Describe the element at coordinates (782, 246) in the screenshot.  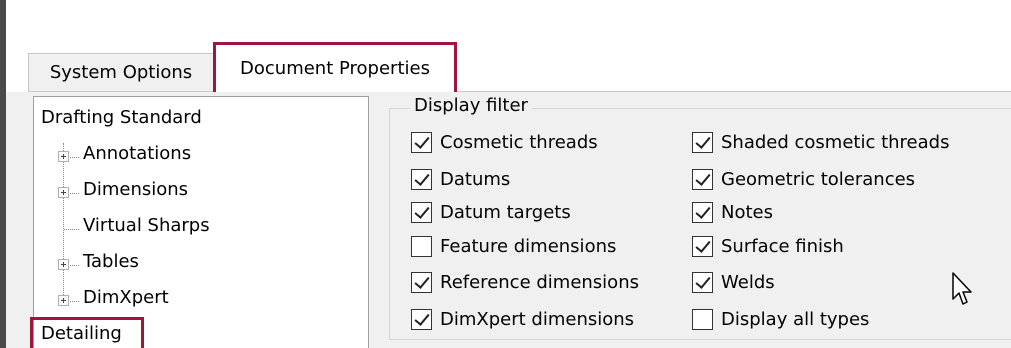
I see `checkbox-label: Surface finish` at that location.